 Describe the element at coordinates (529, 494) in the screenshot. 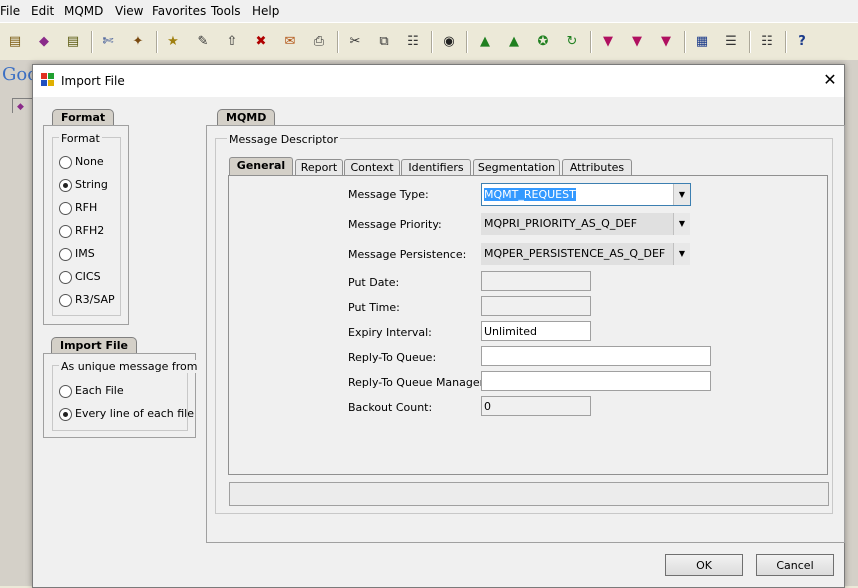

I see `status-field` at that location.